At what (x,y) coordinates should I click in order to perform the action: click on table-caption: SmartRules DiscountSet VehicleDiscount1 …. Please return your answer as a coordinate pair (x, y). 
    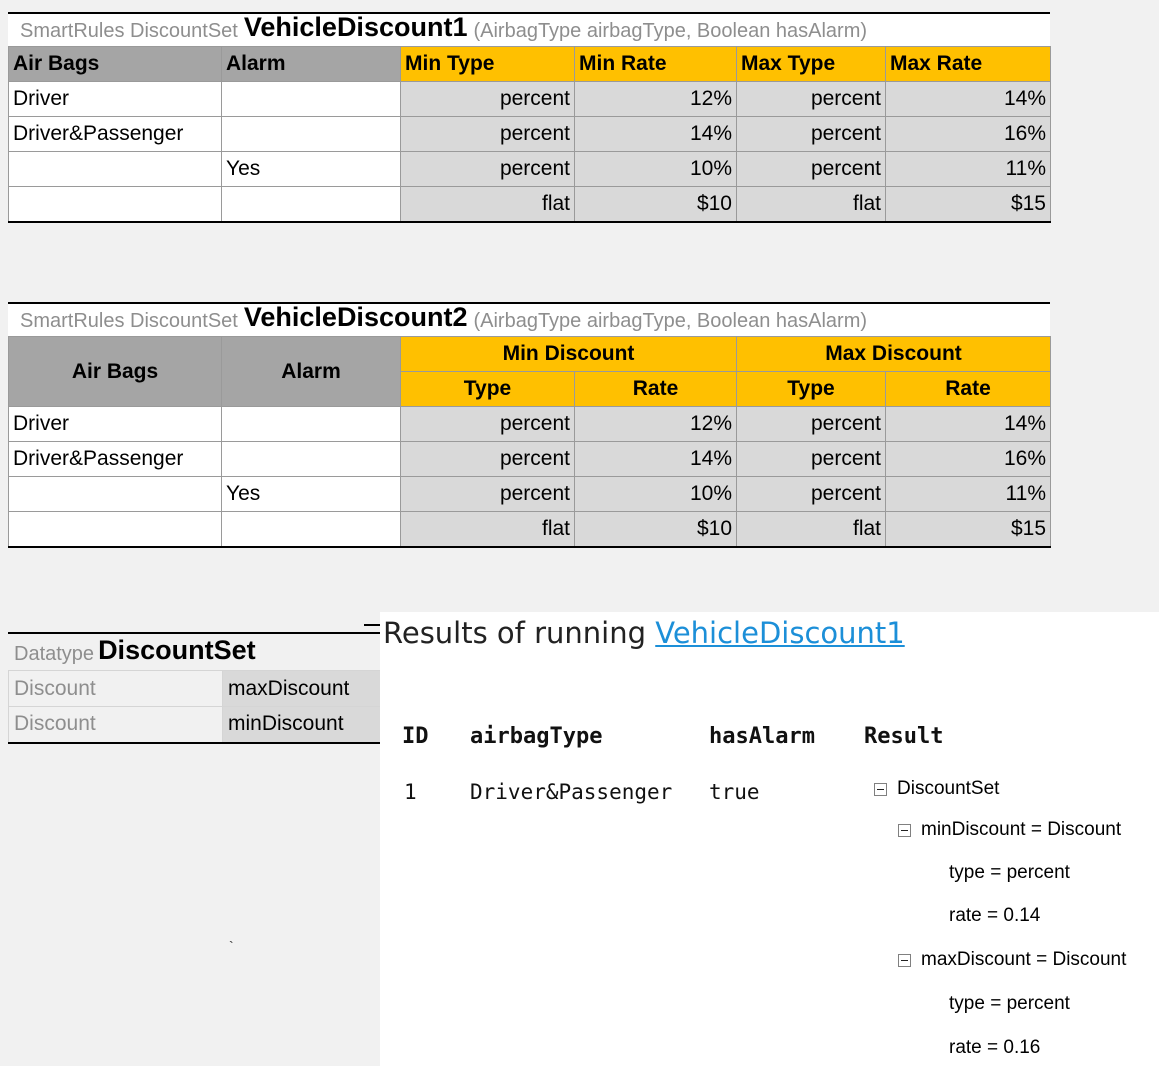
    Looking at the image, I should click on (529, 29).